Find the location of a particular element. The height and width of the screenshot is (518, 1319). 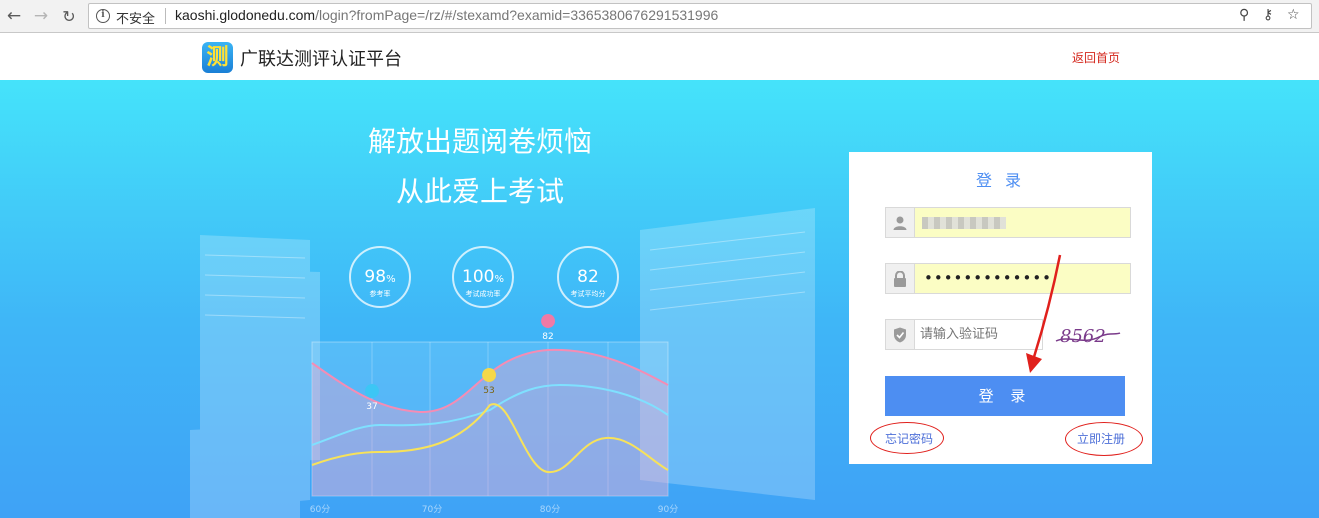

home-link: 返回首页 is located at coordinates (1096, 57).